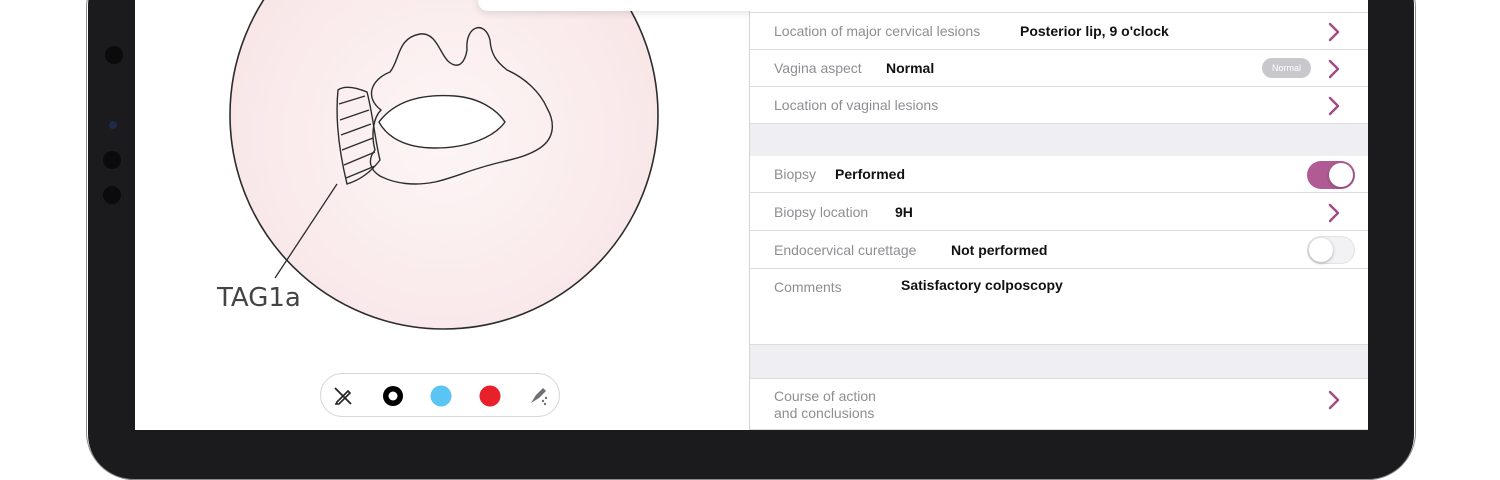 Image resolution: width=1500 pixels, height=480 pixels. I want to click on annotation-tag: TAG1a, so click(258, 298).